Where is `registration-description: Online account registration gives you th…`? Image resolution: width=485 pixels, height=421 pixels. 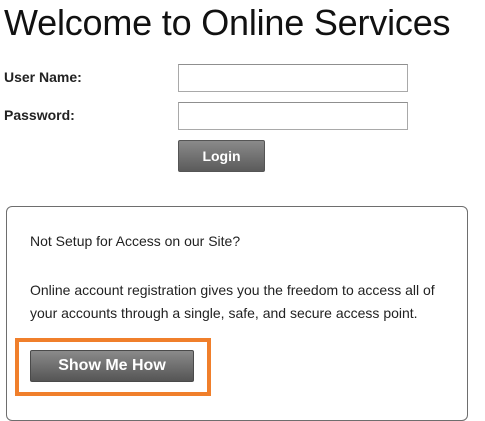
registration-description: Online account registration gives you th… is located at coordinates (232, 301).